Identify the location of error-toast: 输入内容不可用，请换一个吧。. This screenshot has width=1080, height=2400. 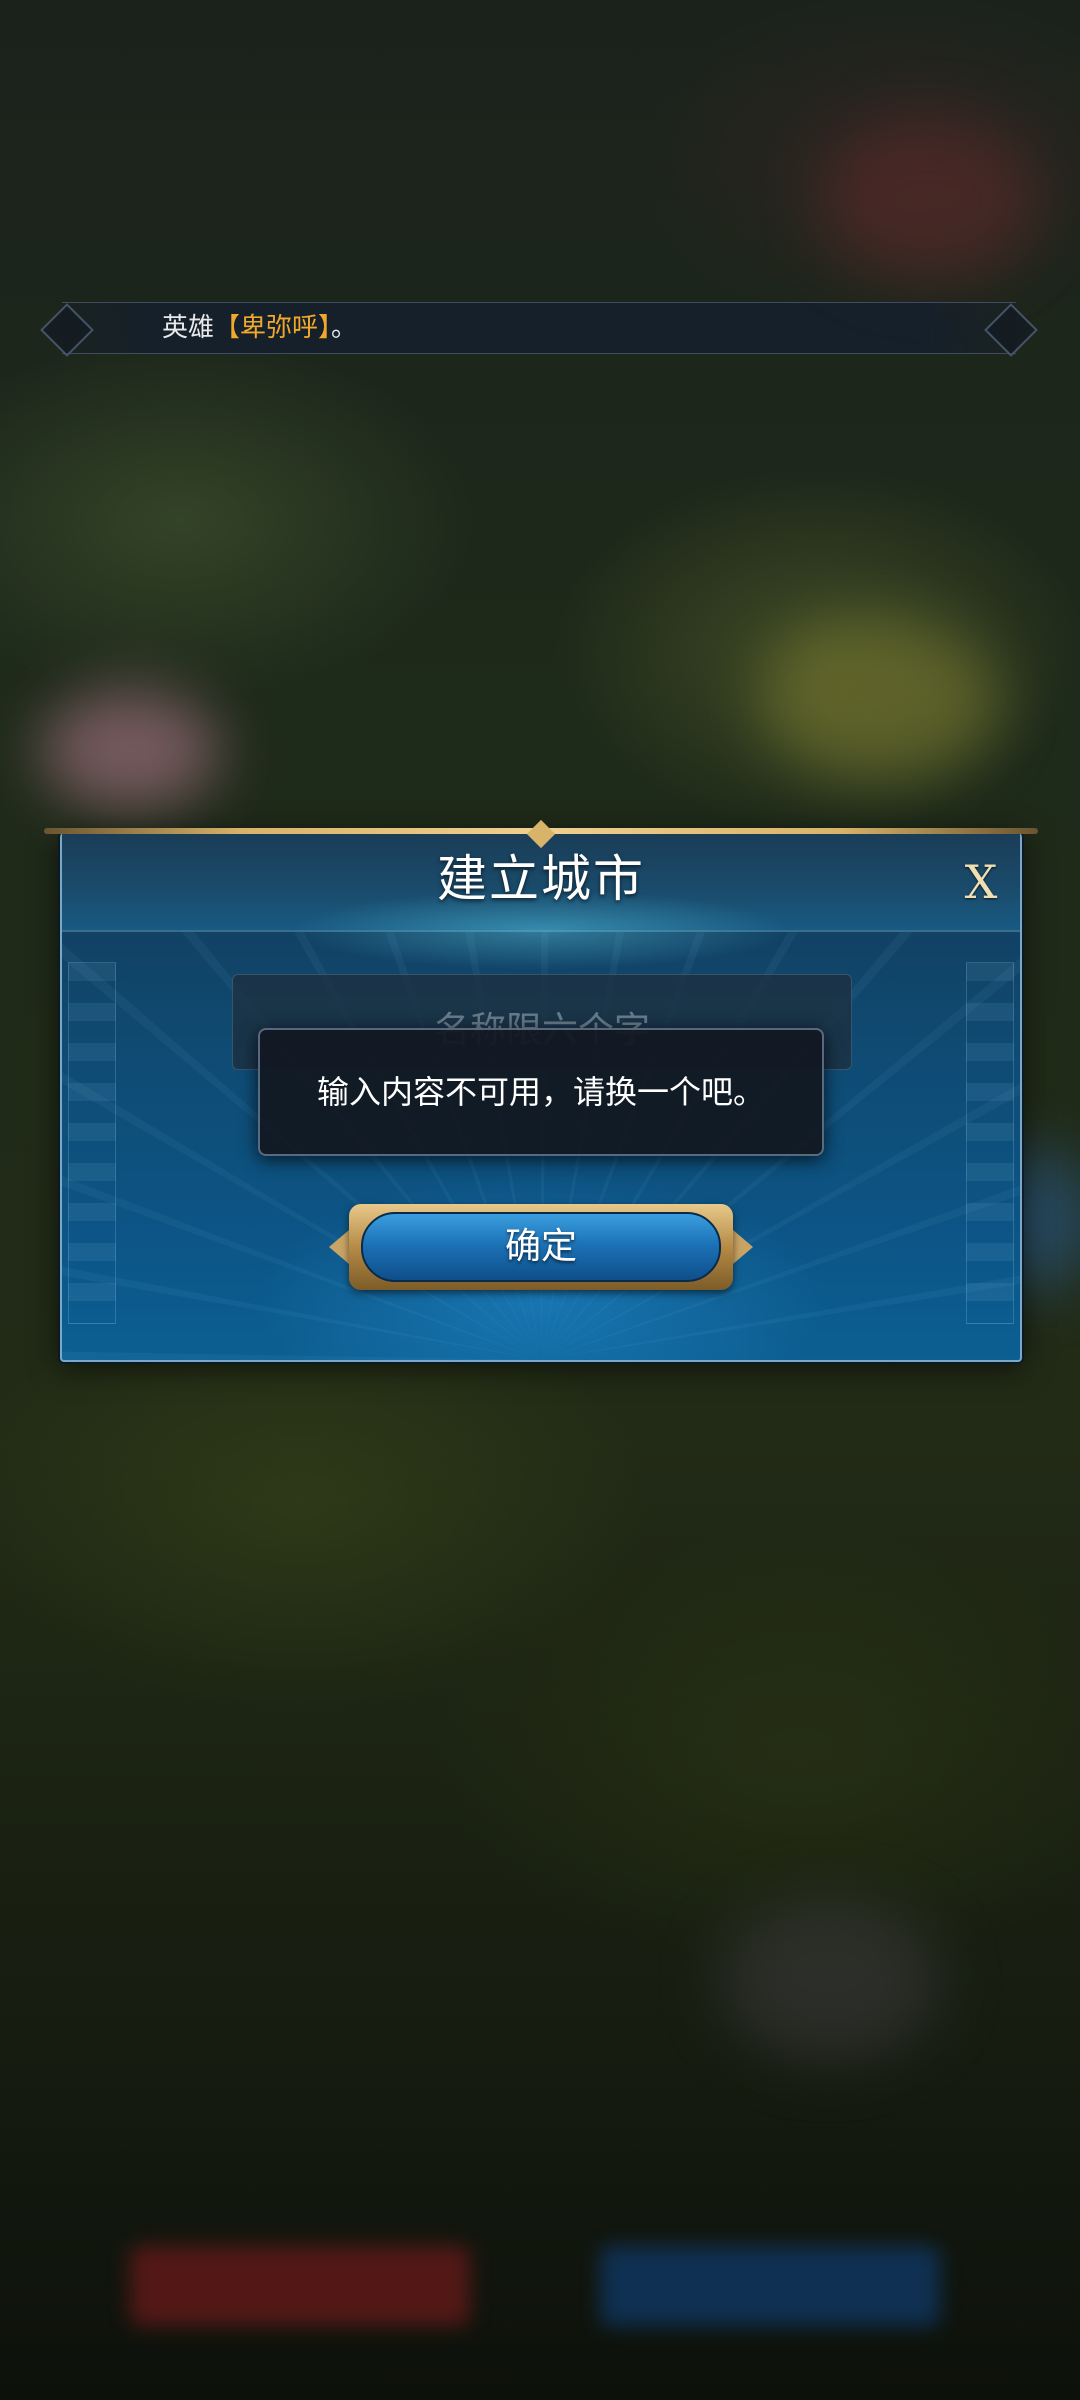
(541, 1092).